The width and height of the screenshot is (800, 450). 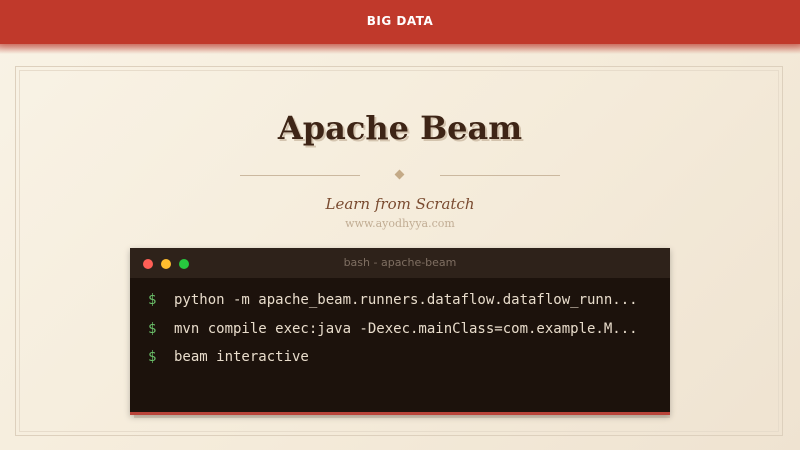 I want to click on terminal-title: bash - apache-beam, so click(x=400, y=262).